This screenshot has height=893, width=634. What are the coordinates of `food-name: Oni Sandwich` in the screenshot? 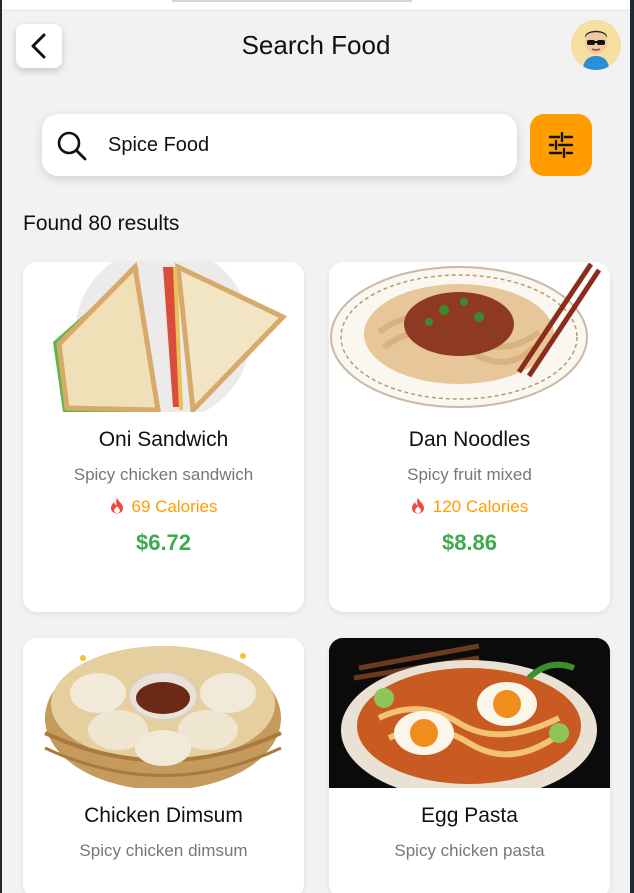 It's located at (163, 439).